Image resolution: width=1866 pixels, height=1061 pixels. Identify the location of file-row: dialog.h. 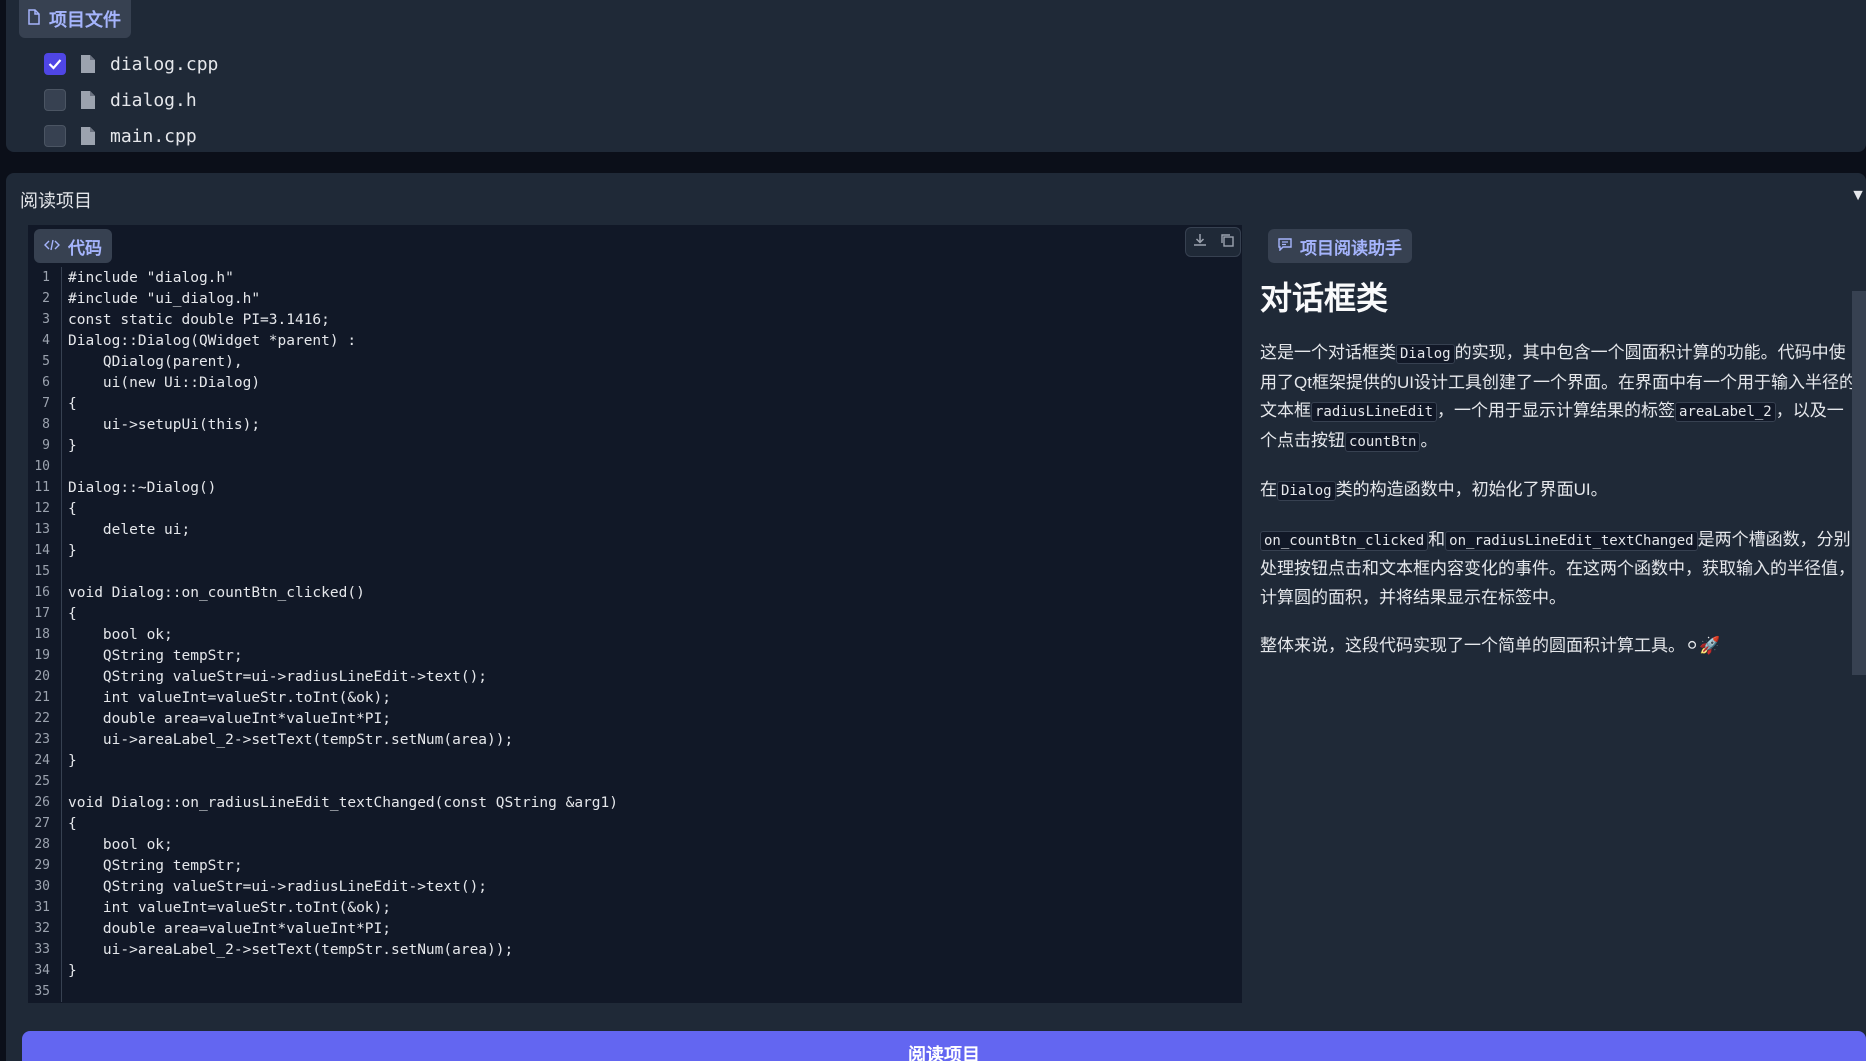
(120, 100).